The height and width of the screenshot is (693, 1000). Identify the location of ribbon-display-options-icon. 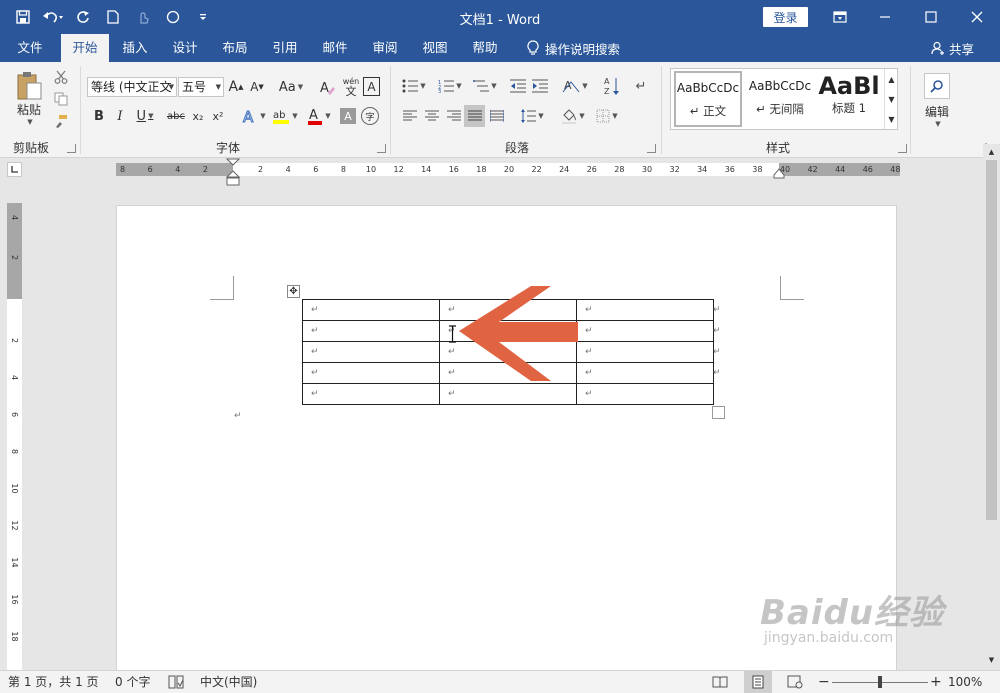
(840, 17).